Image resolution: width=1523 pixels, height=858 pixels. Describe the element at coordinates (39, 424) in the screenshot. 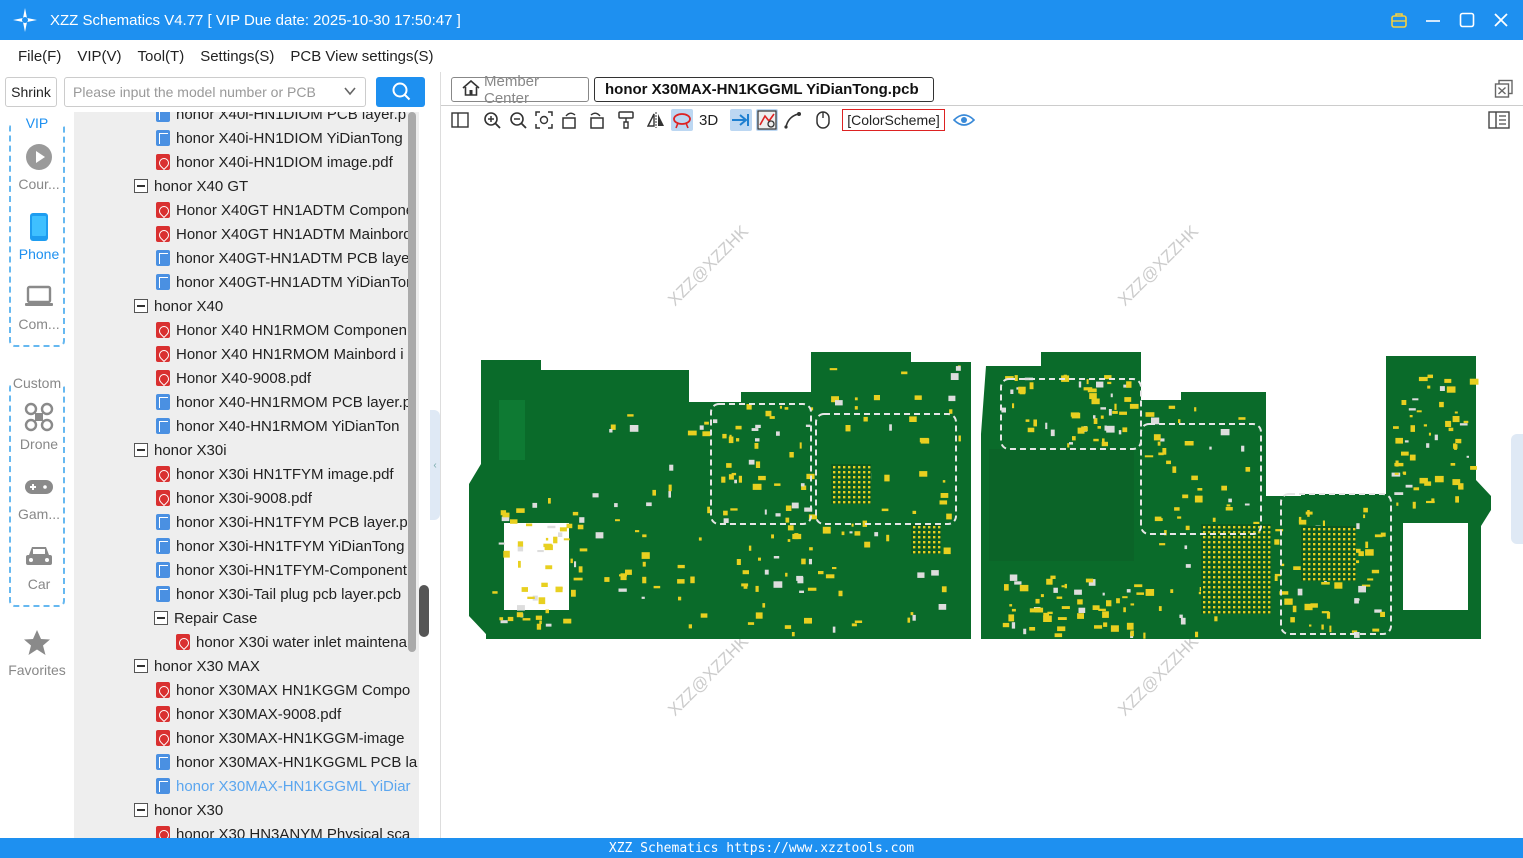

I see `rail-item-drone: Drone` at that location.